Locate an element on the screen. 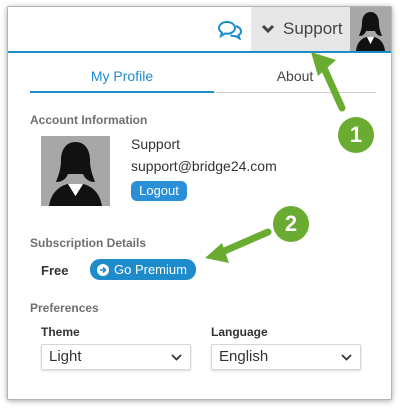 The width and height of the screenshot is (400, 409). profile-tabs: My Profile About is located at coordinates (203, 80).